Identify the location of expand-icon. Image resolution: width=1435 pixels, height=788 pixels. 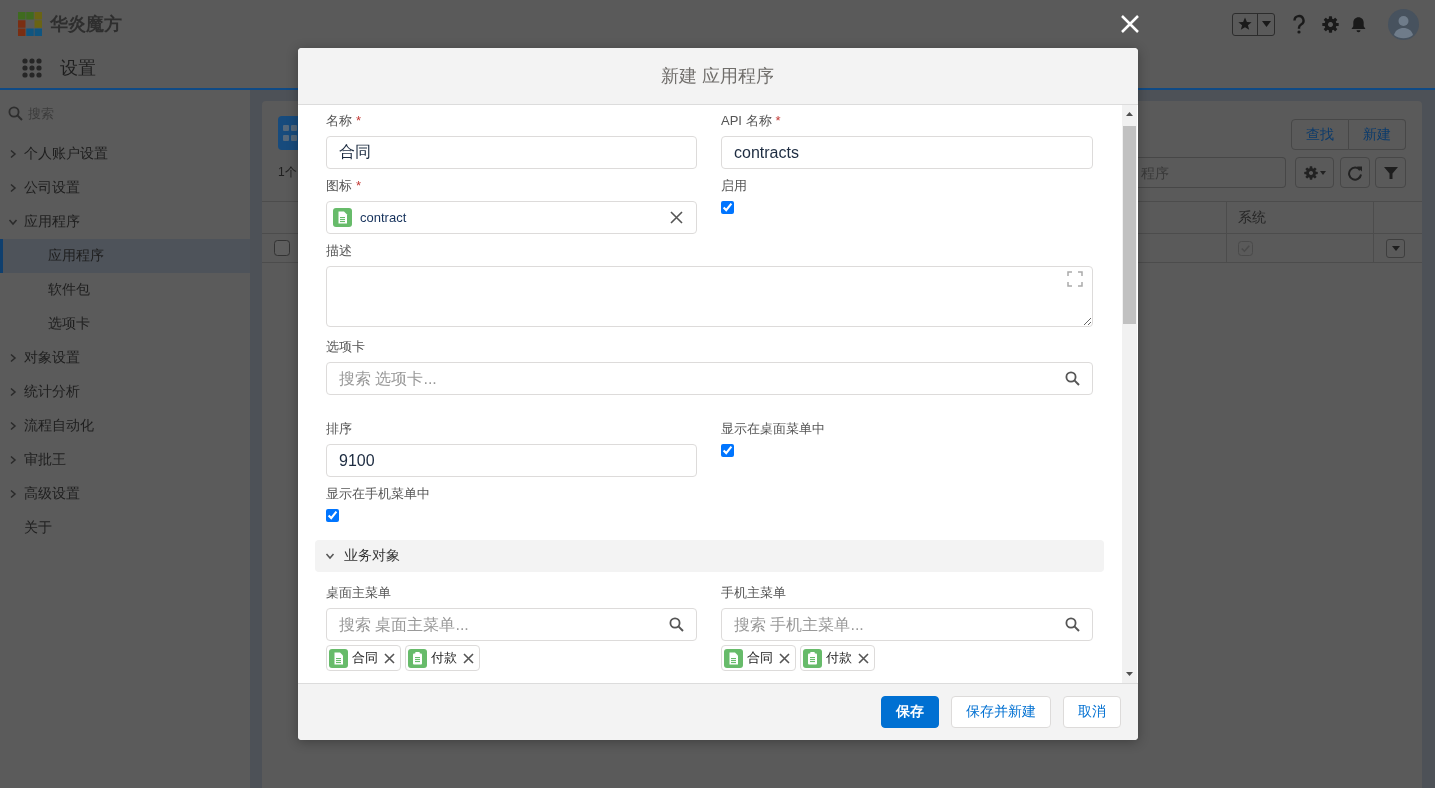
(1075, 279).